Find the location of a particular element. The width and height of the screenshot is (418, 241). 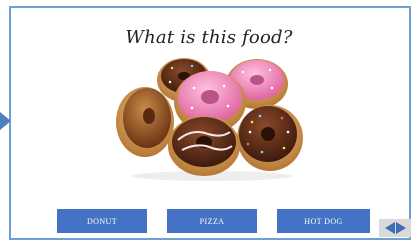

answer-donut-button: DONUT is located at coordinates (102, 221).